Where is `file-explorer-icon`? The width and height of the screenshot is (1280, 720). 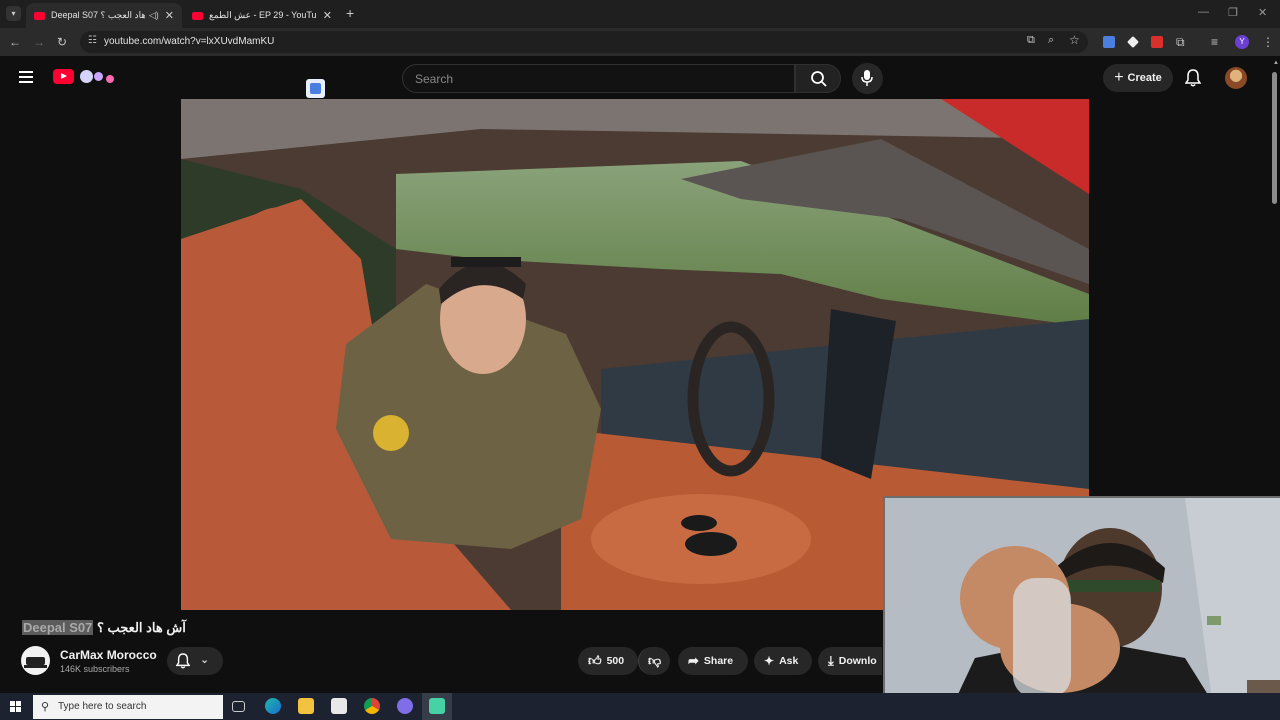
file-explorer-icon is located at coordinates (306, 706).